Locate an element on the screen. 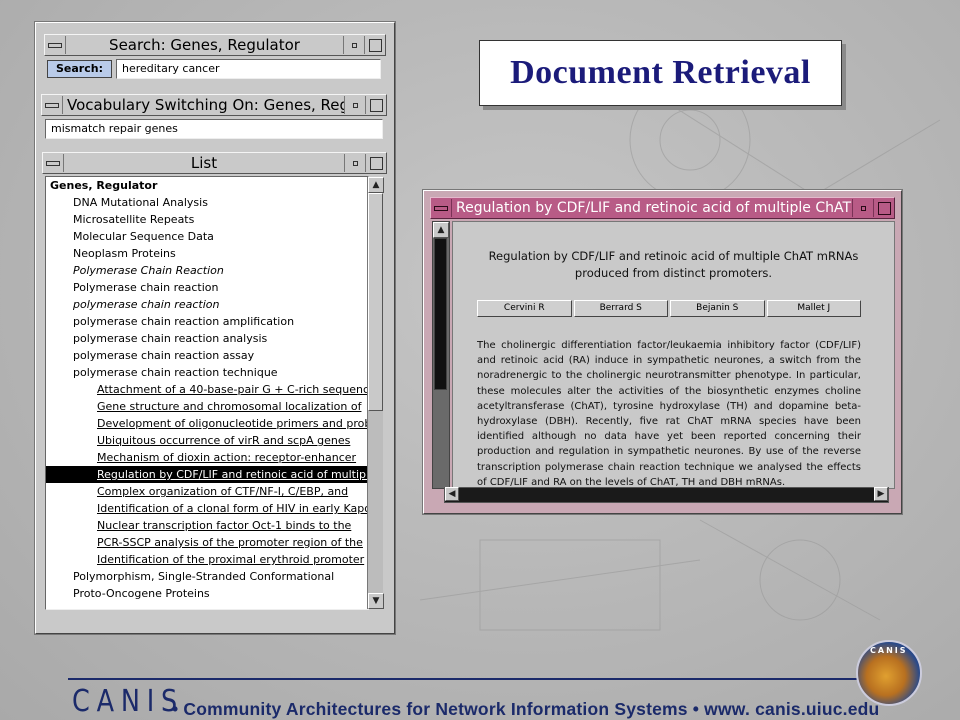 The height and width of the screenshot is (720, 960). vocab-input: mismatch repair genes is located at coordinates (214, 129).